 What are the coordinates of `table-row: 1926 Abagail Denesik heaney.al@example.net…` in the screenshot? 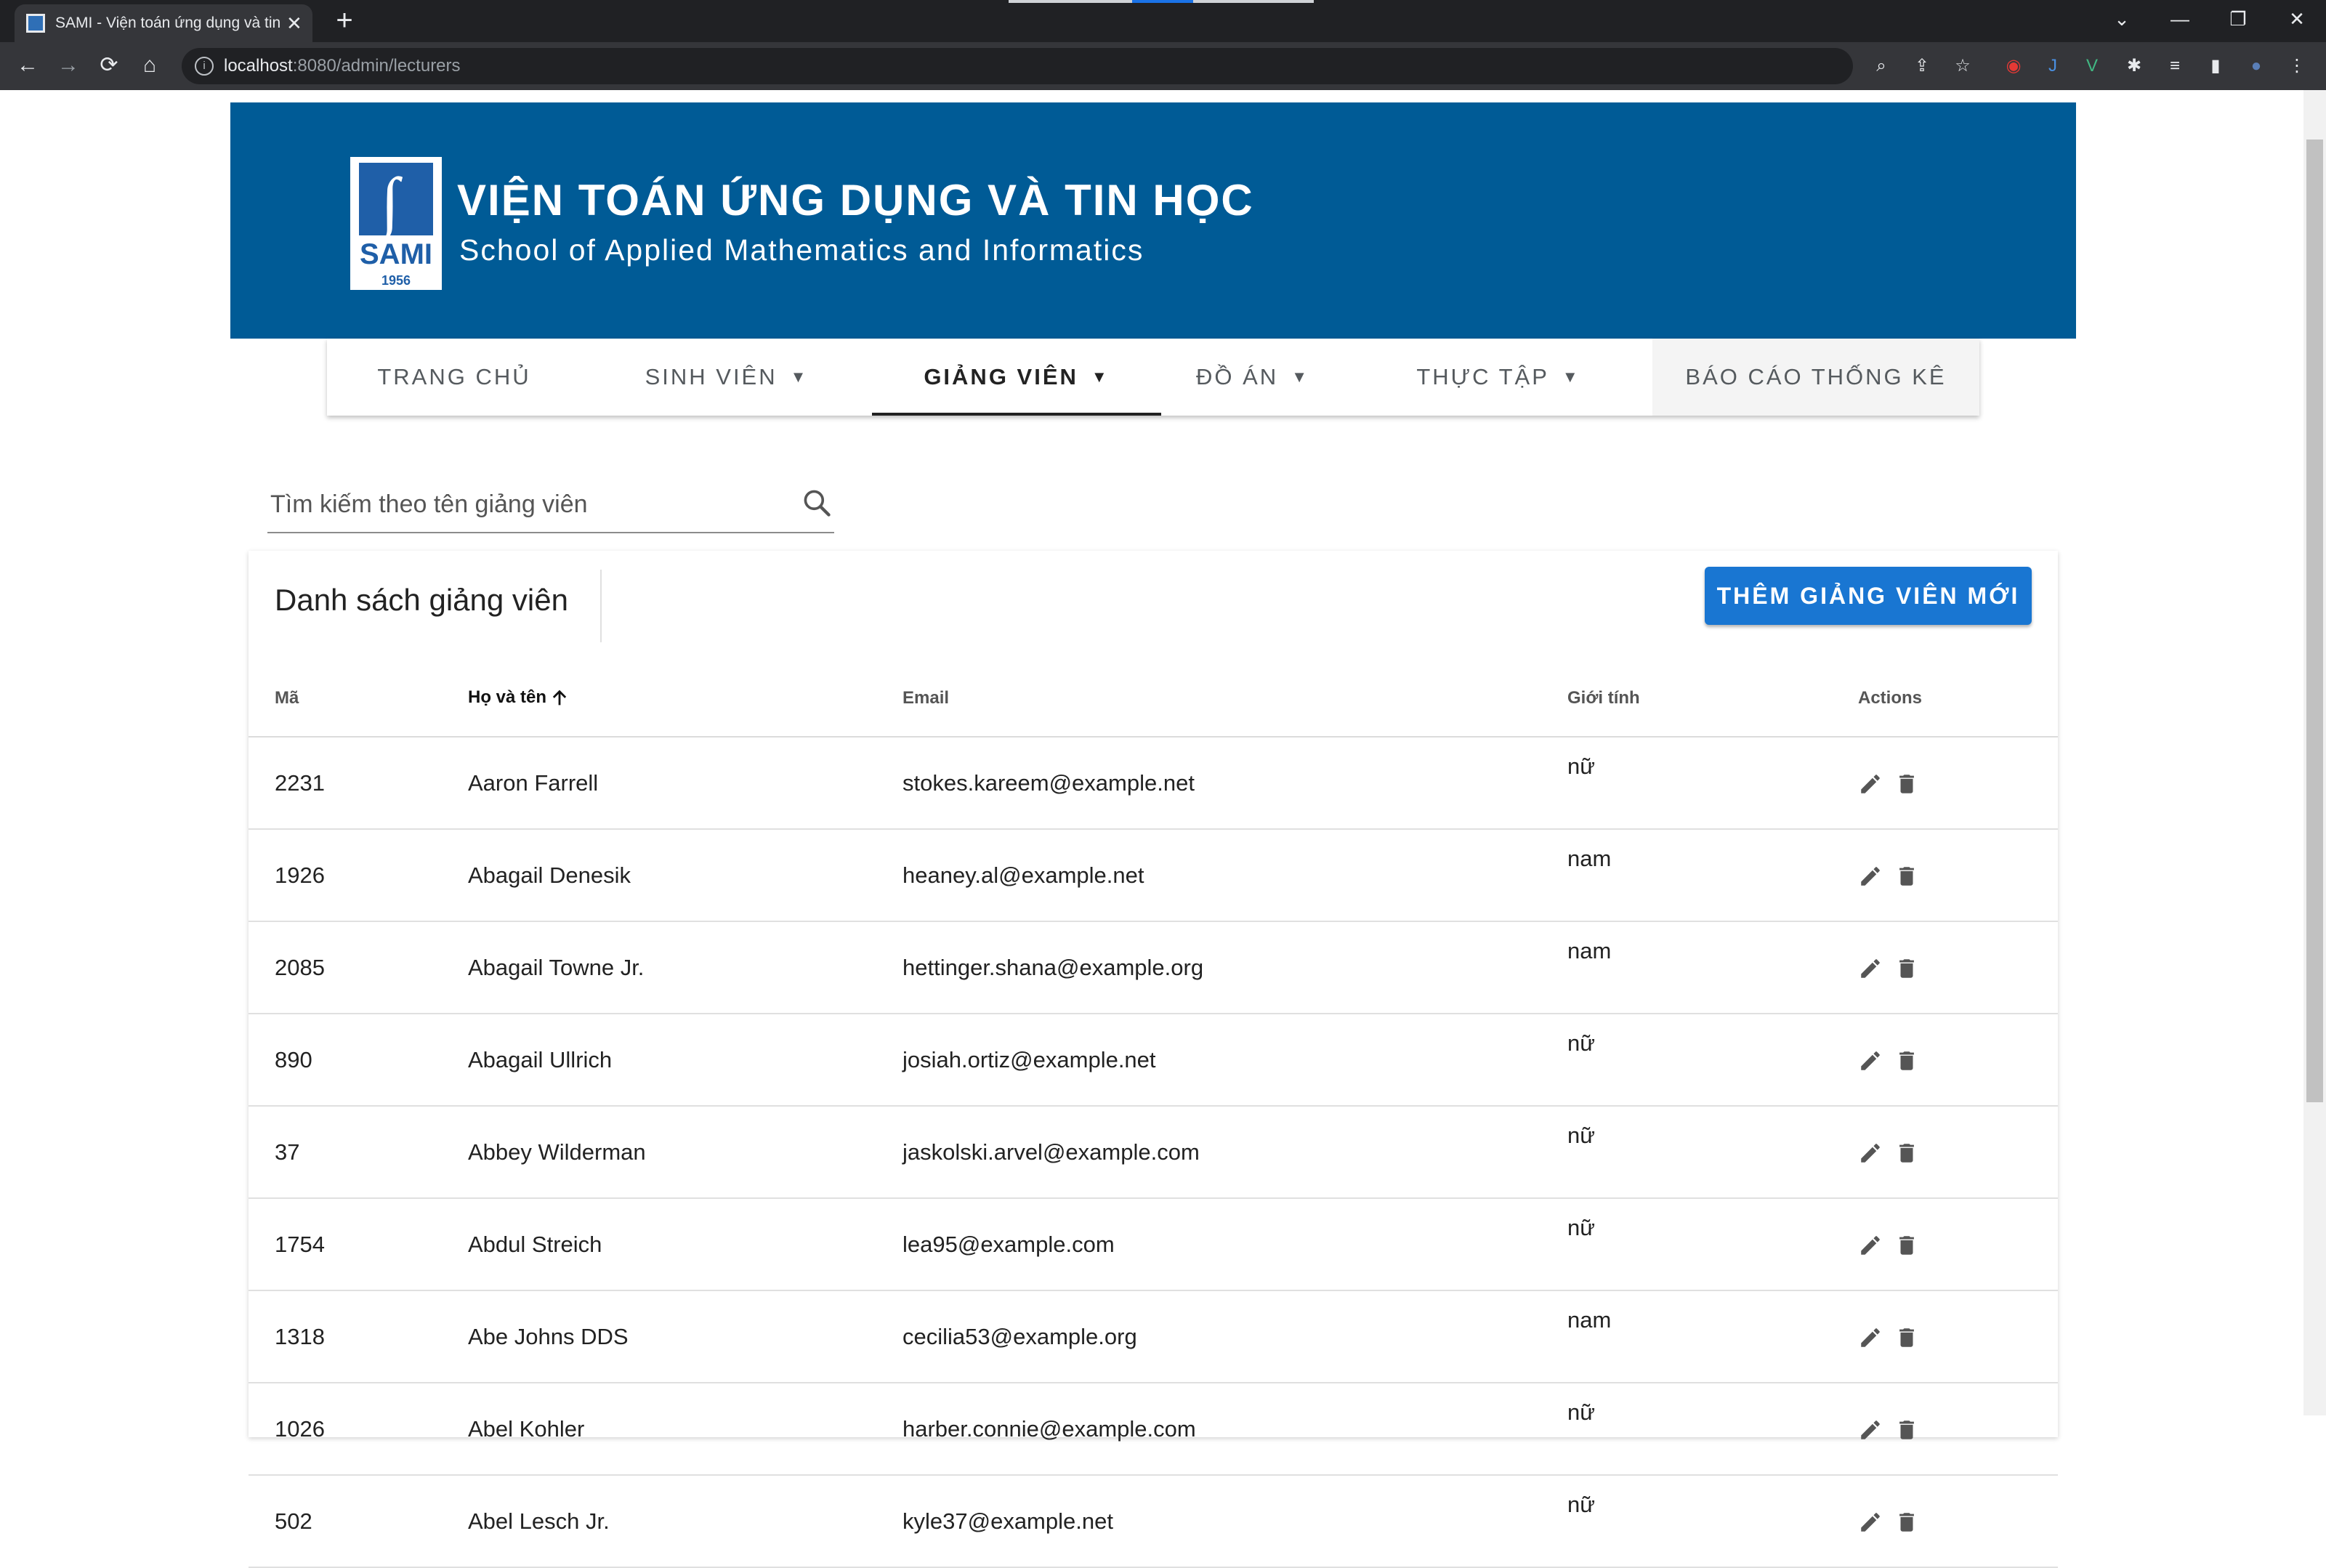 It's located at (1153, 875).